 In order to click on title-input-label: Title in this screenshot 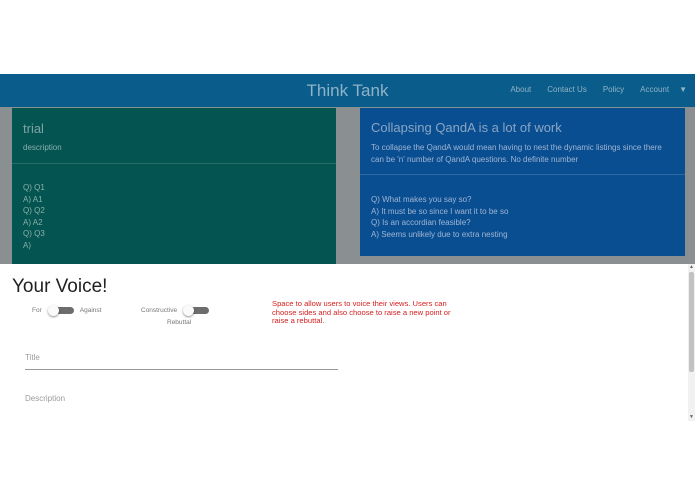, I will do `click(181, 357)`.